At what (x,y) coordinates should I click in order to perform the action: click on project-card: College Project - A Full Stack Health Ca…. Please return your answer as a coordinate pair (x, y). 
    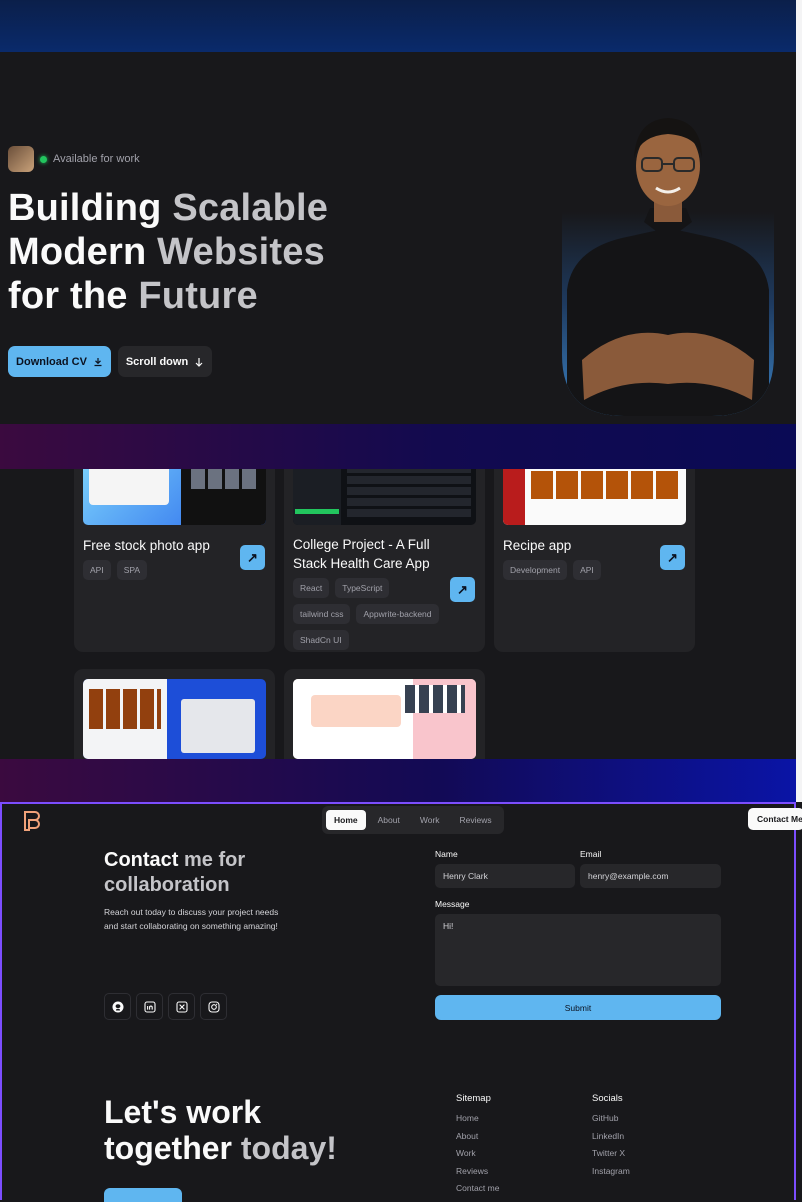
    Looking at the image, I should click on (384, 560).